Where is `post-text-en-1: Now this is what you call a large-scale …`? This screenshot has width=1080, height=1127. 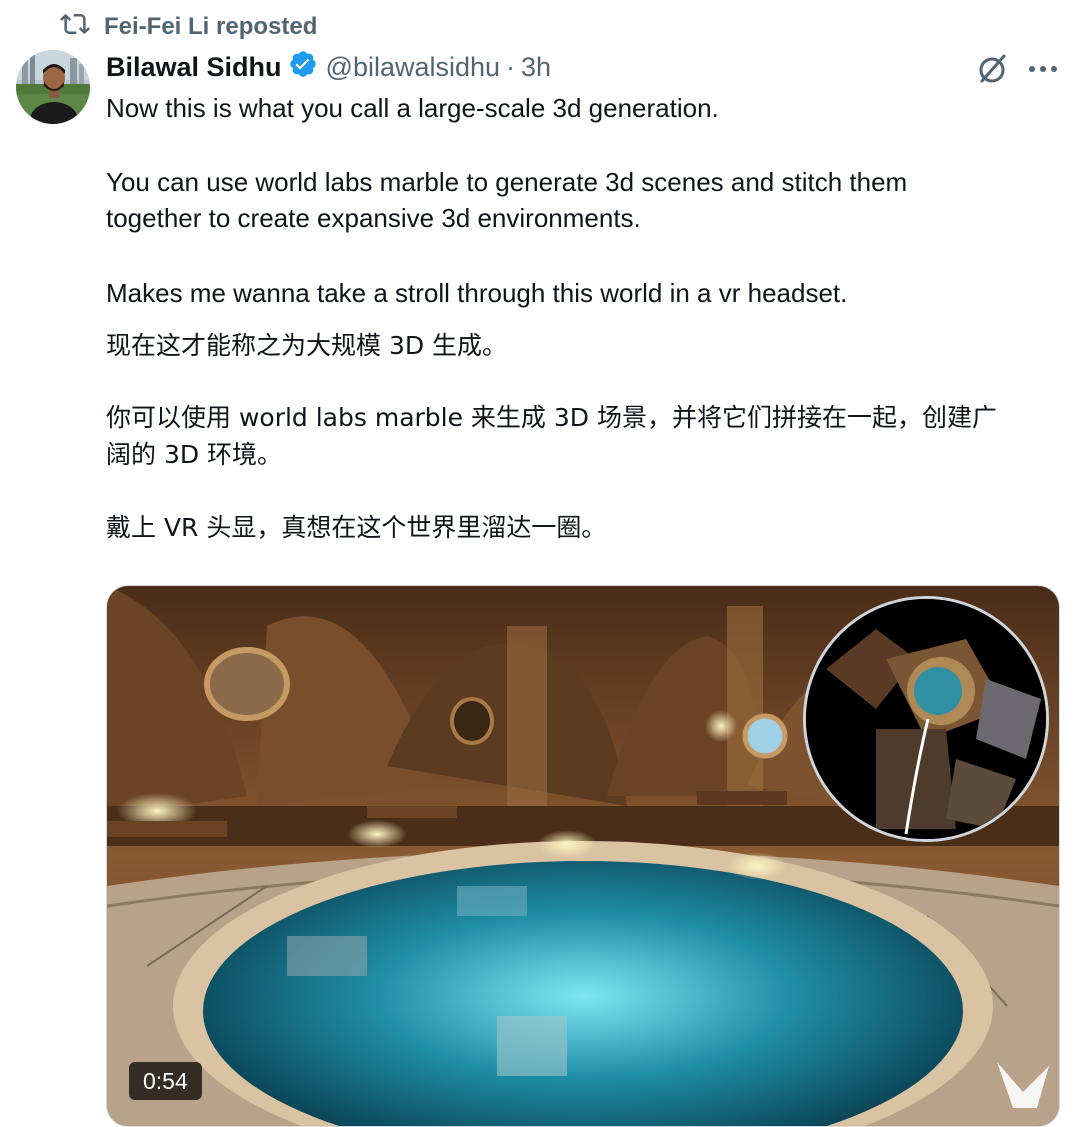 post-text-en-1: Now this is what you call a large-scale … is located at coordinates (412, 108).